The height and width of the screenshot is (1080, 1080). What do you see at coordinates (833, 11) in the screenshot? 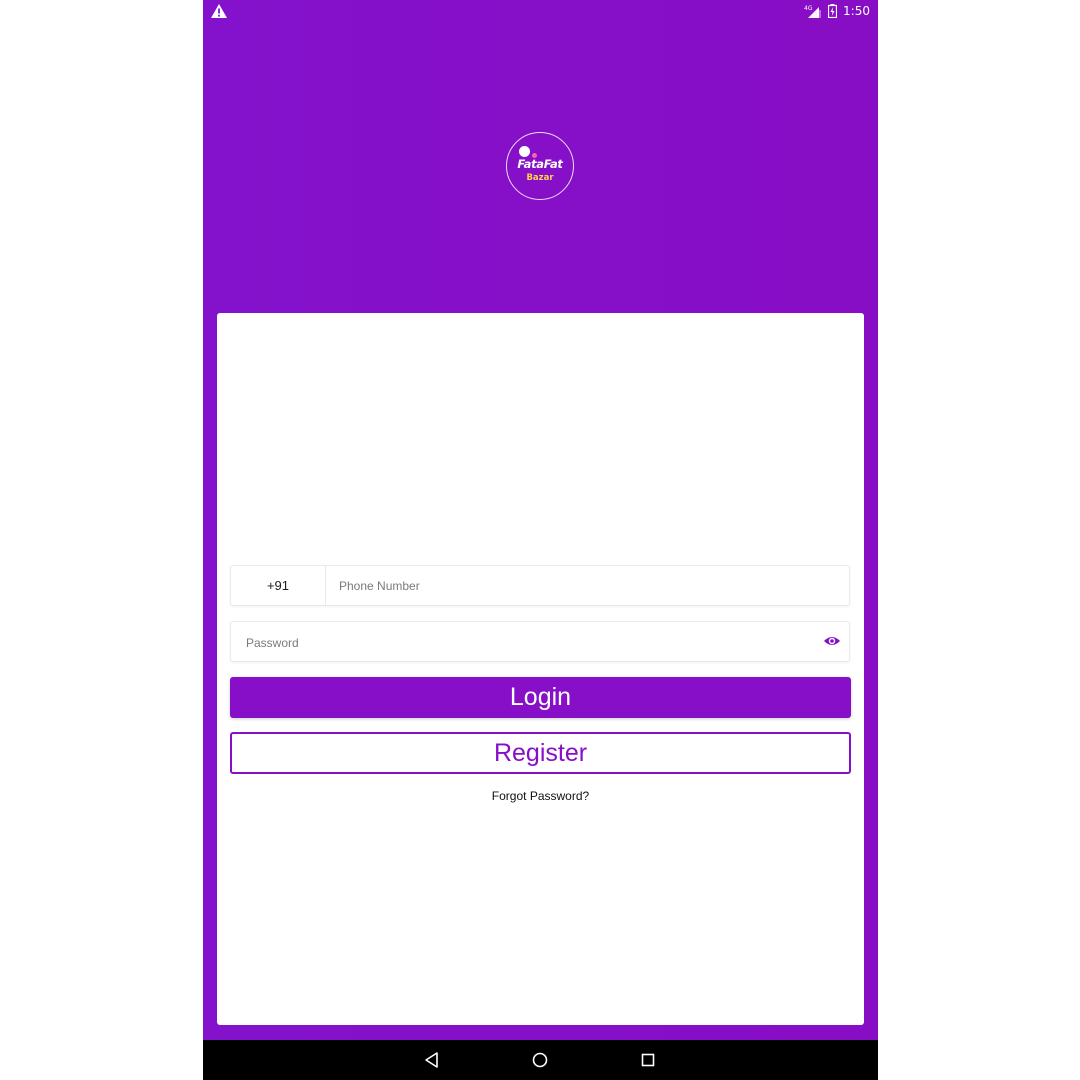
I see `battery-charging-icon` at bounding box center [833, 11].